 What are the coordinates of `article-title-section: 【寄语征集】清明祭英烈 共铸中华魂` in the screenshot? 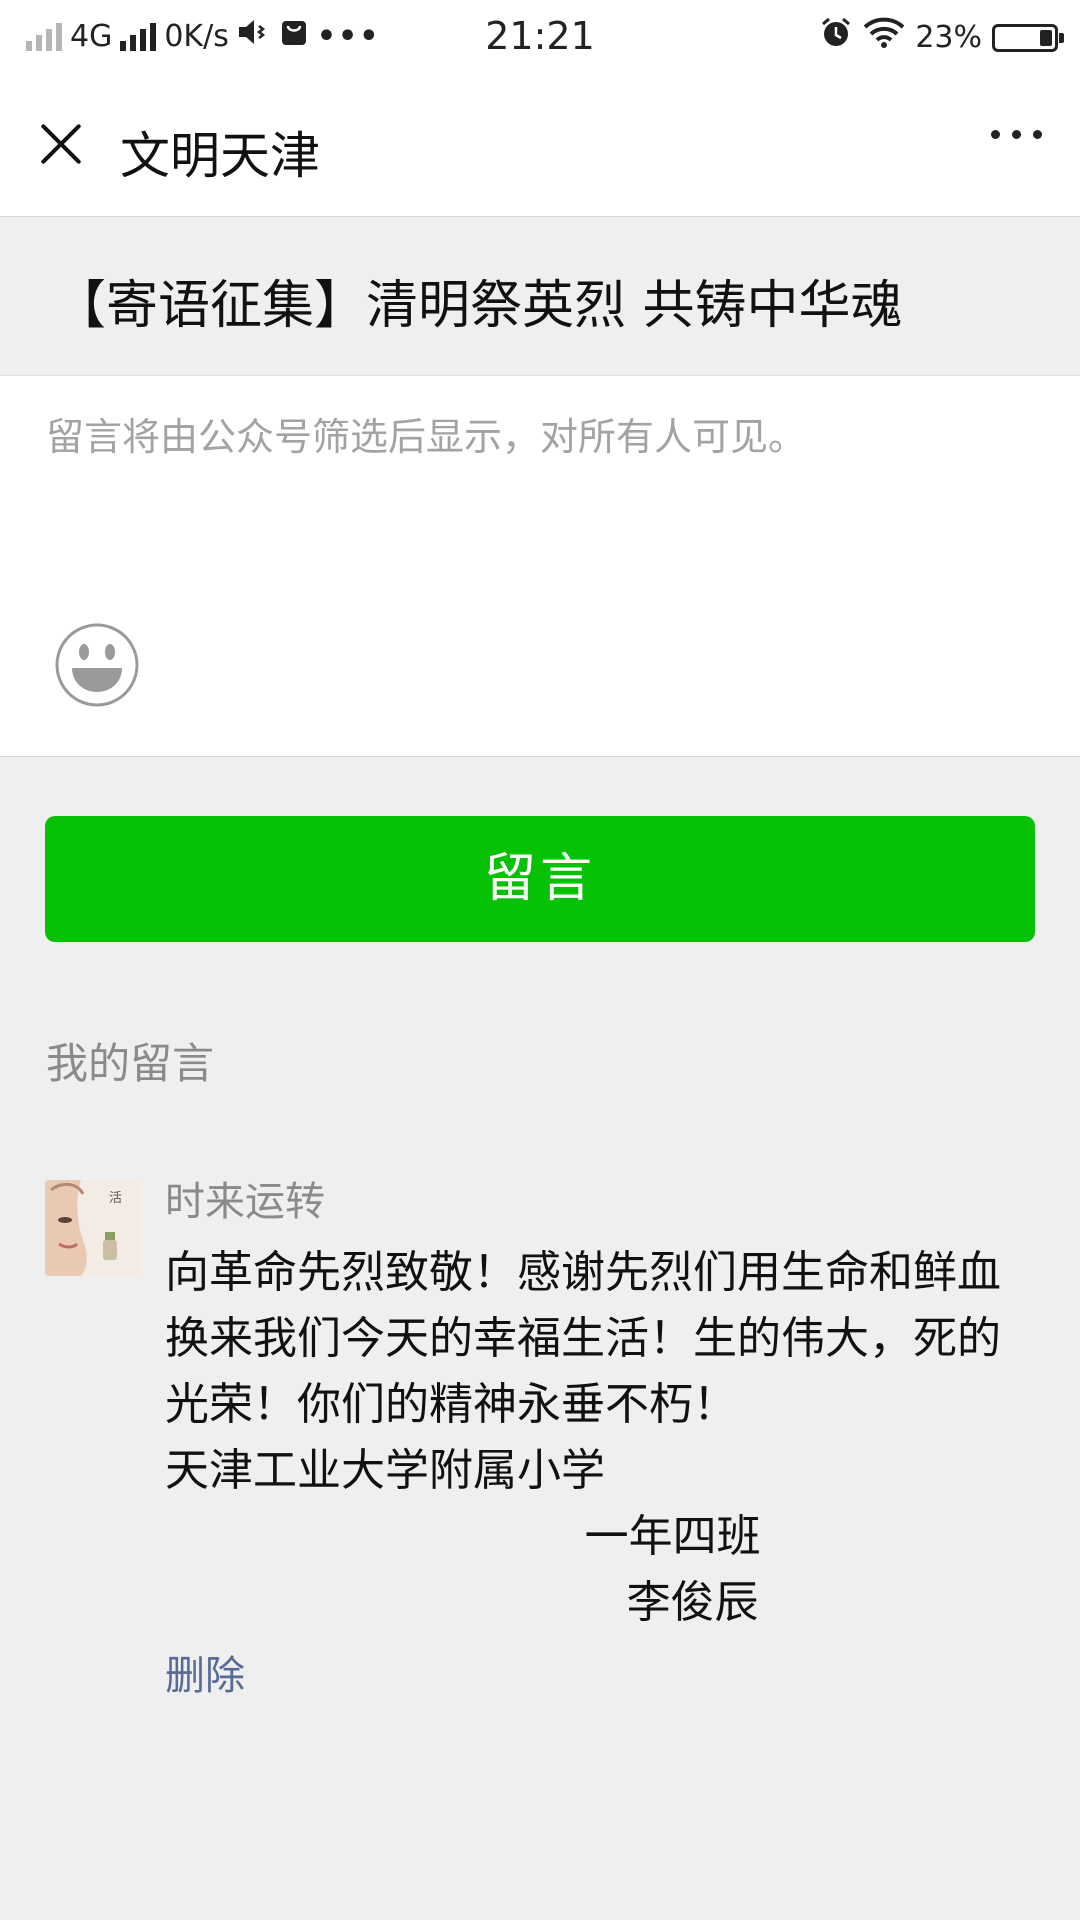 It's located at (540, 296).